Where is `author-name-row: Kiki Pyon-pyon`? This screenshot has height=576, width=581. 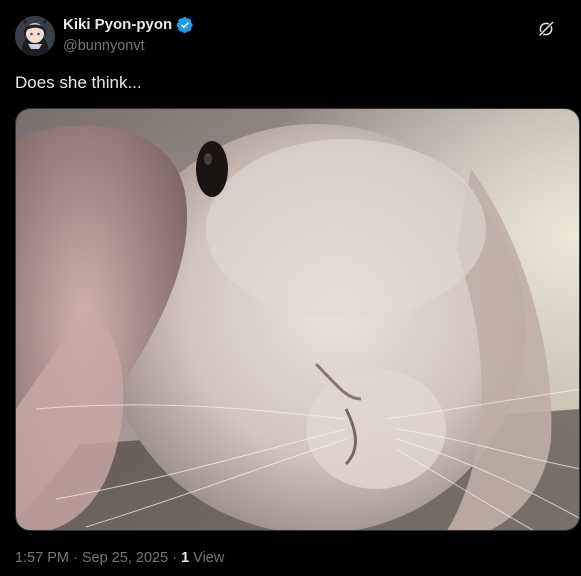
author-name-row: Kiki Pyon-pyon is located at coordinates (128, 25).